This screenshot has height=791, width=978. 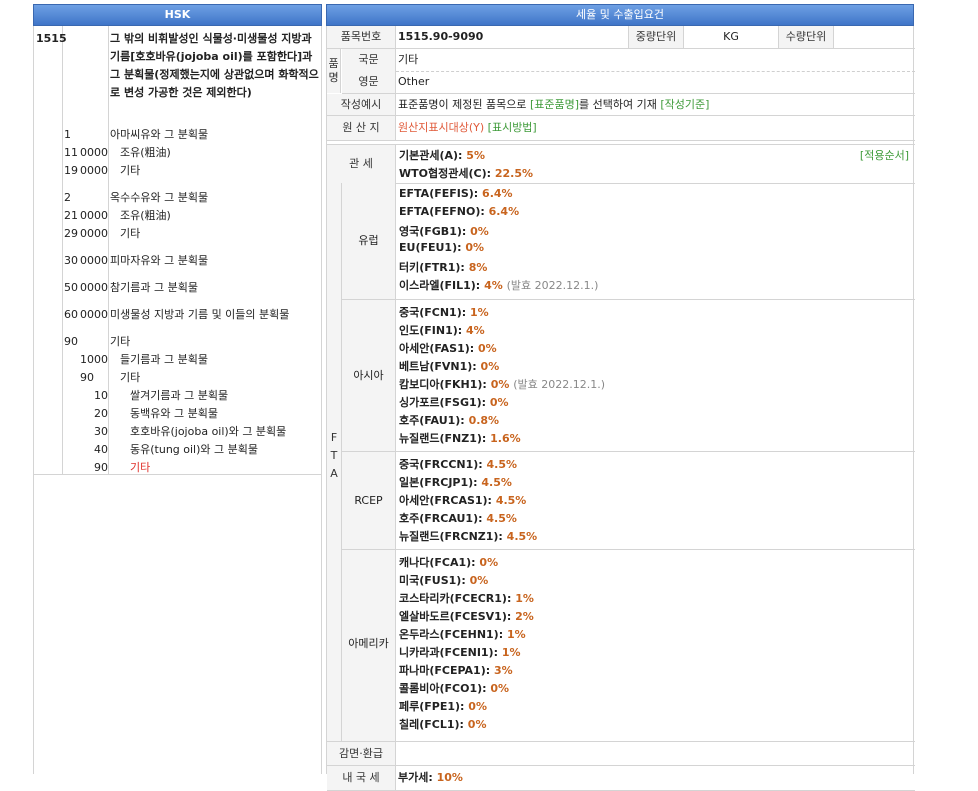 I want to click on fta-agreement-name: EFTA(FEFNO):, so click(x=442, y=211).